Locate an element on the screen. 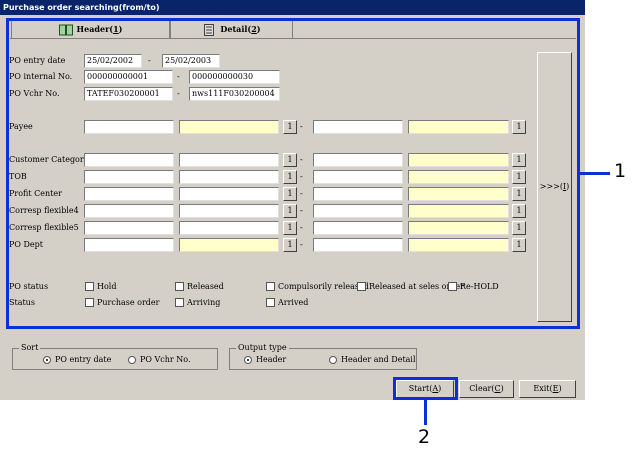  corresp-flexible4-to-code-input is located at coordinates (358, 211).